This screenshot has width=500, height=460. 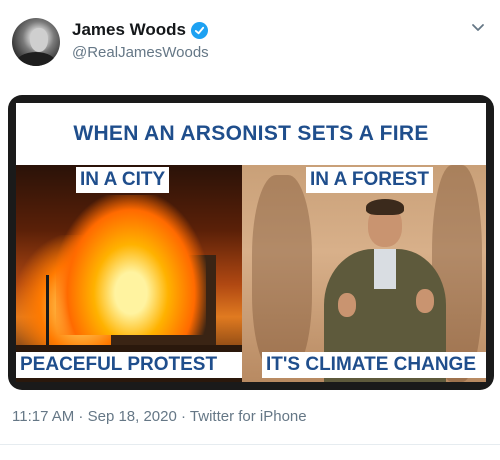 What do you see at coordinates (385, 269) in the screenshot?
I see `person-shirt` at bounding box center [385, 269].